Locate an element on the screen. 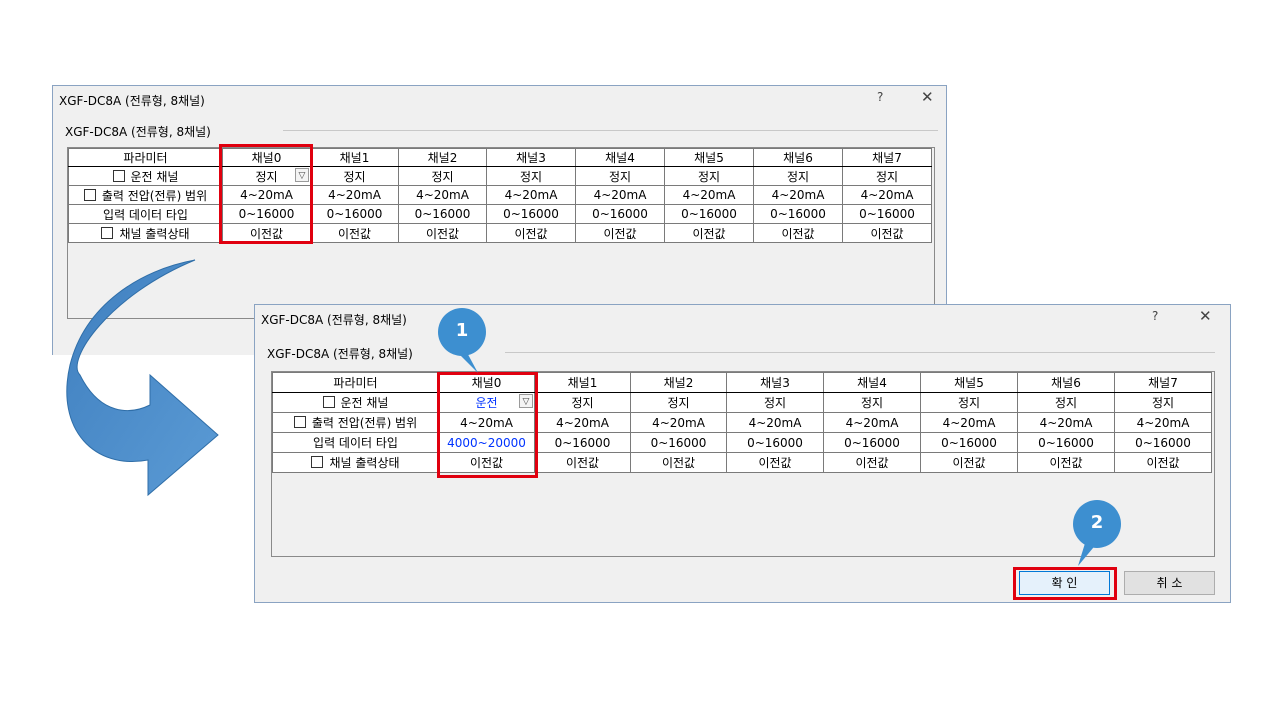 This screenshot has width=1280, height=720. callout-bubble-icon is located at coordinates (1097, 533).